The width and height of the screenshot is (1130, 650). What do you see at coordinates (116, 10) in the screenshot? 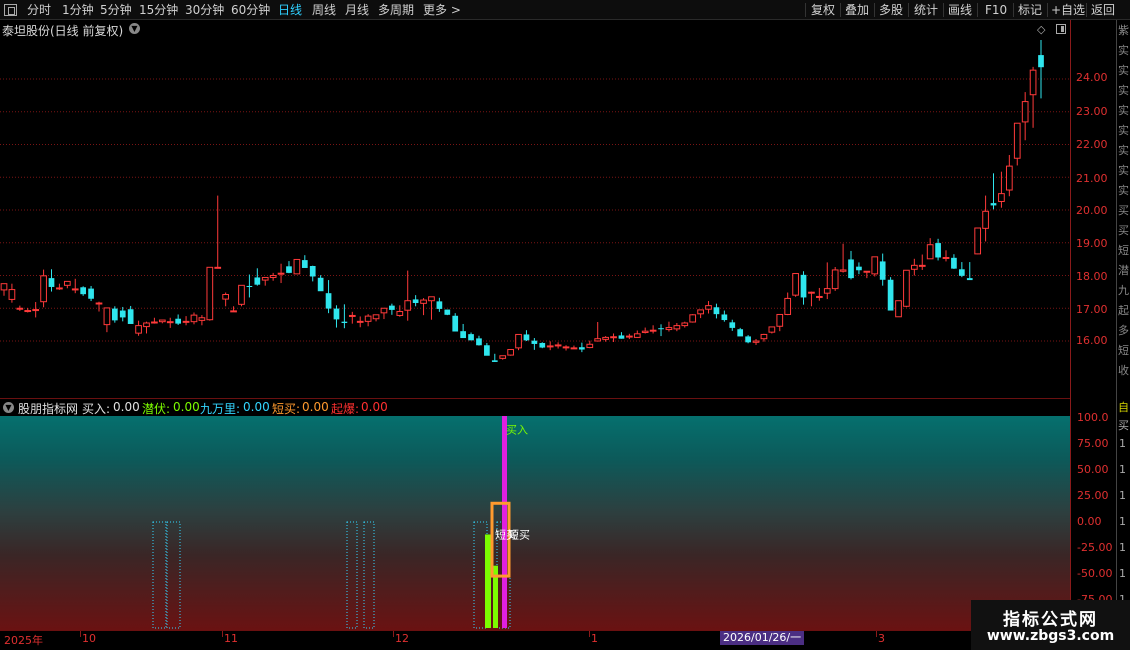
I see `period-5min: 5分钟` at bounding box center [116, 10].